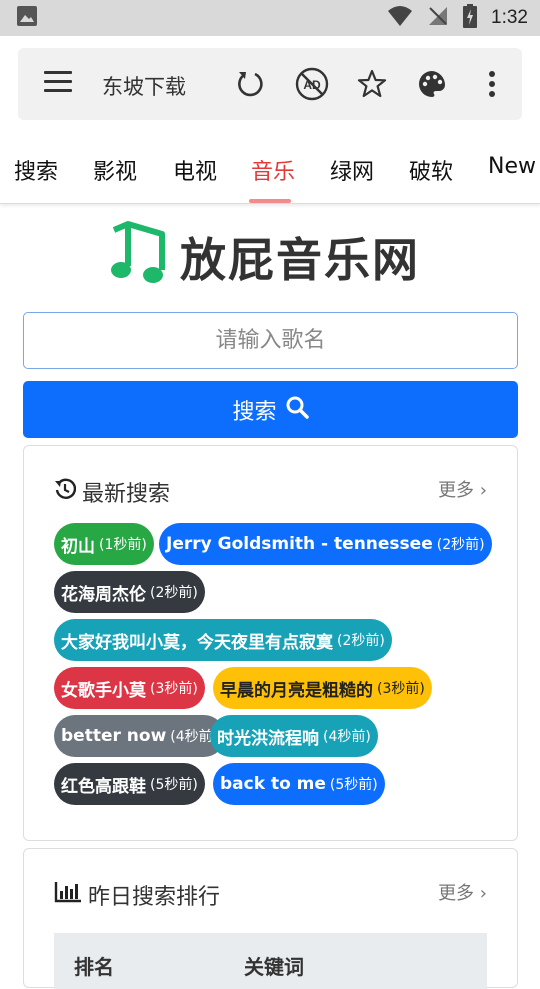 The height and width of the screenshot is (989, 540). I want to click on app-bar-container: 东坡下载 AD, so click(270, 84).